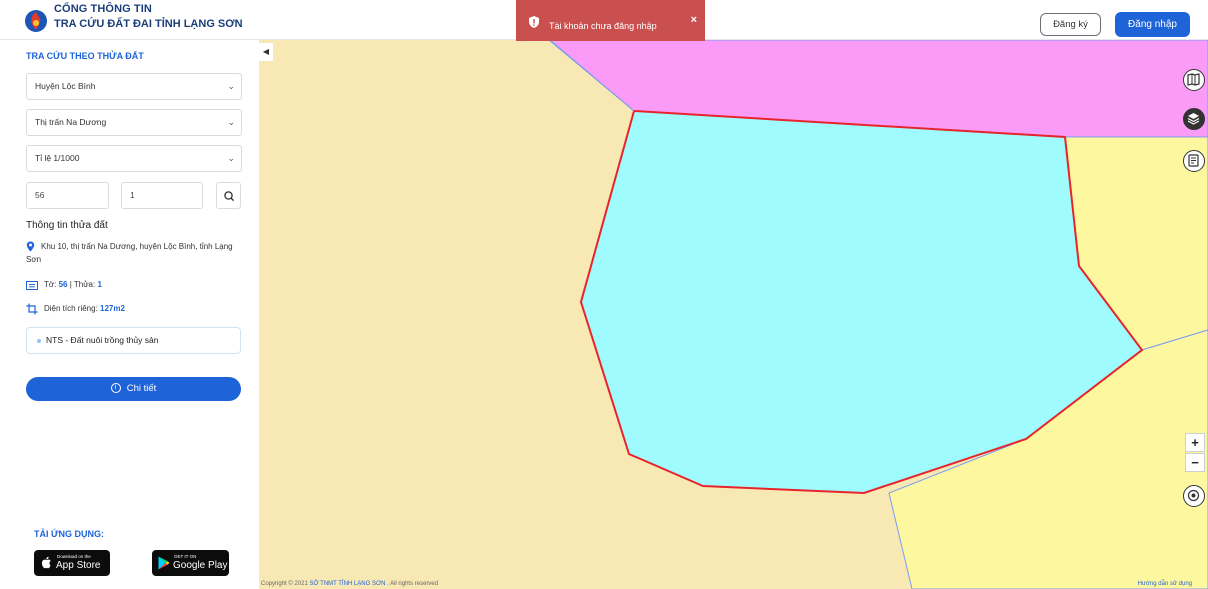  I want to click on register-button: Đăng ký, so click(1070, 24).